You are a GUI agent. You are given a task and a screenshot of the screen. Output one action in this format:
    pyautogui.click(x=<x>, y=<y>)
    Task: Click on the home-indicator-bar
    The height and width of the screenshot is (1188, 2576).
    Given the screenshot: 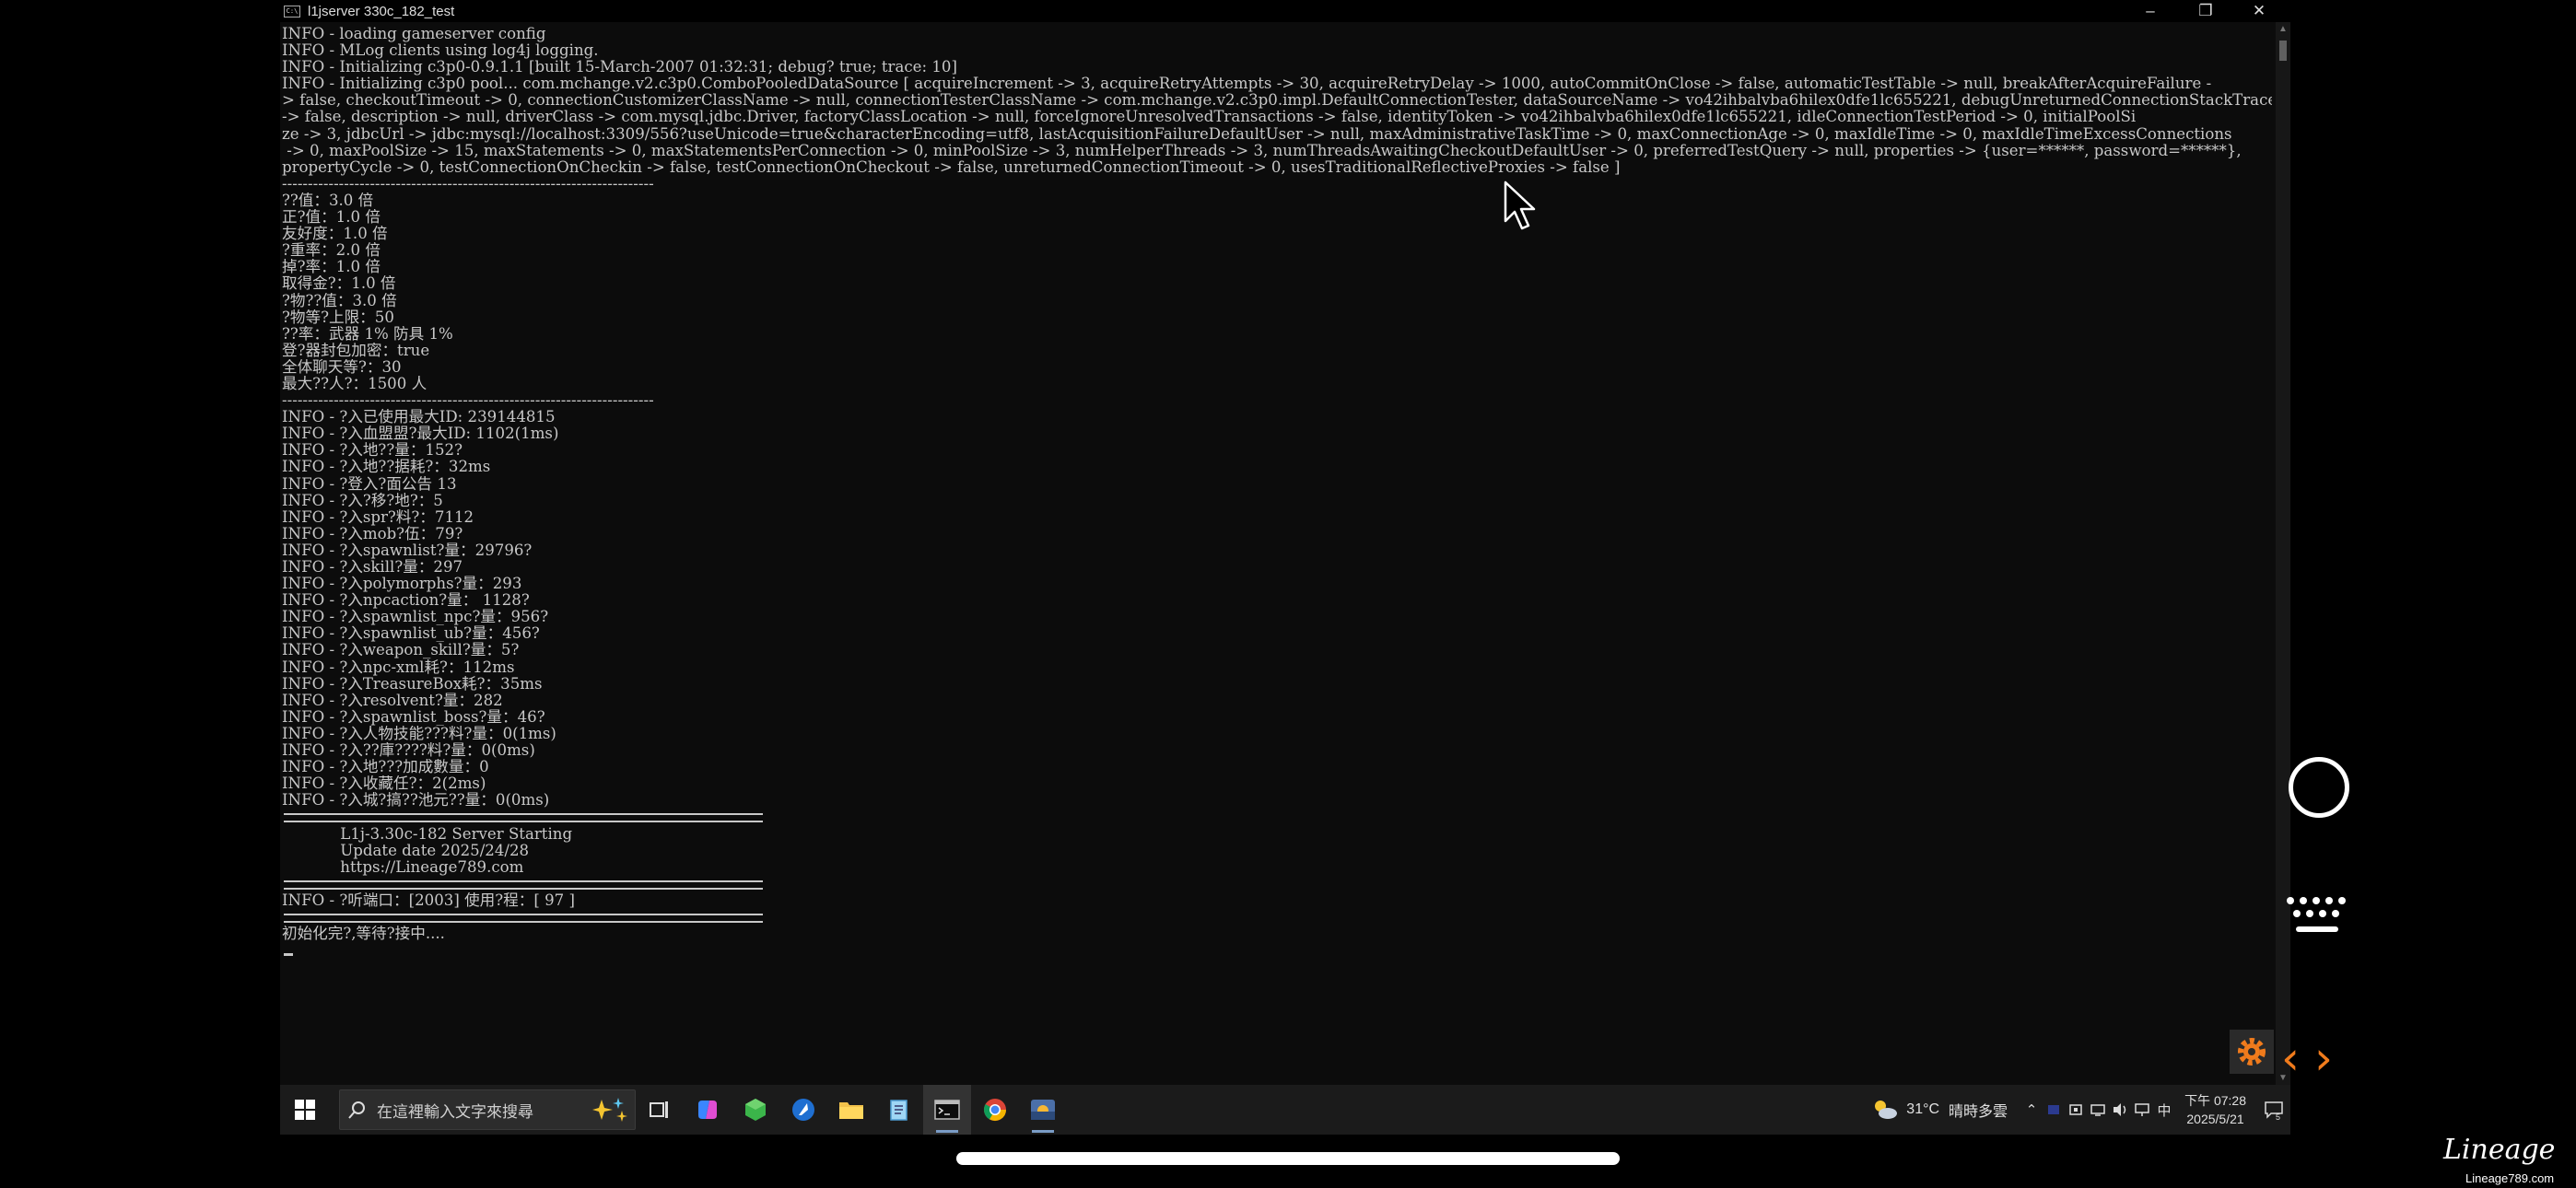 What is the action you would take?
    pyautogui.click(x=1288, y=1159)
    